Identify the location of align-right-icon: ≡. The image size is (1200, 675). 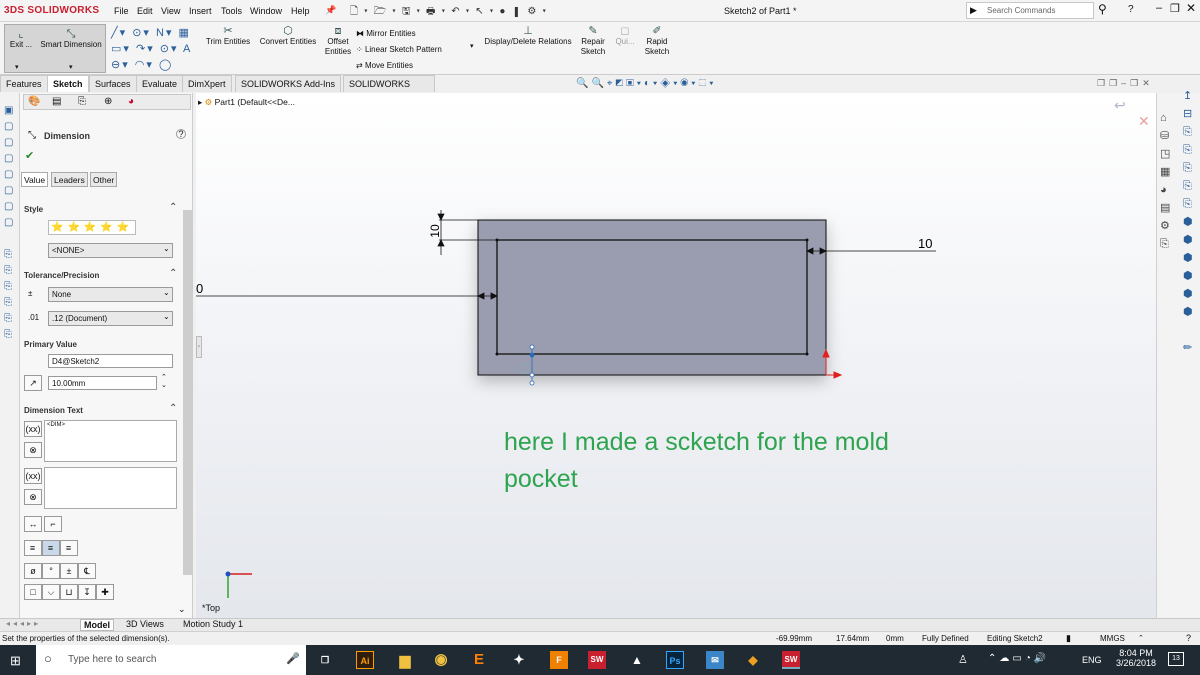
(69, 548).